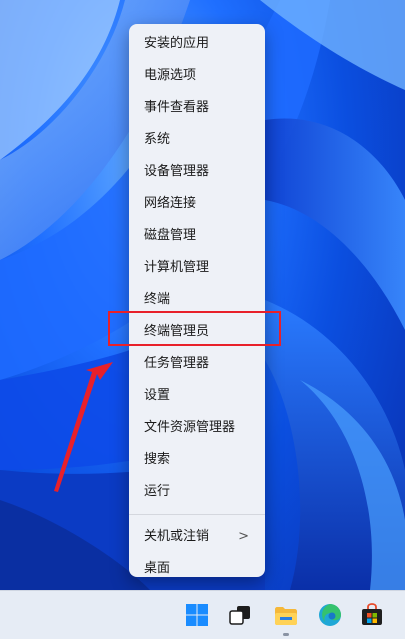 The height and width of the screenshot is (639, 405). What do you see at coordinates (197, 460) in the screenshot?
I see `menu-item-search: 搜索` at bounding box center [197, 460].